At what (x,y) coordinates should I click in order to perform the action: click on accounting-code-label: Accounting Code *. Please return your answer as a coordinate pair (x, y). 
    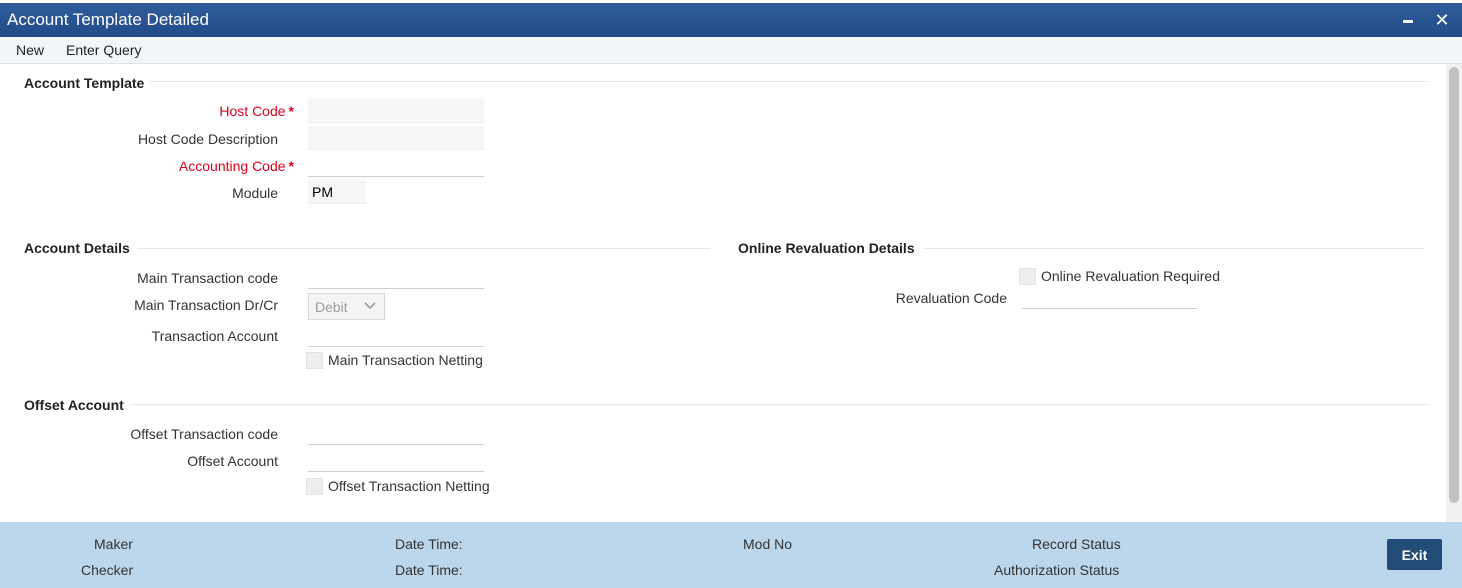
    Looking at the image, I should click on (236, 166).